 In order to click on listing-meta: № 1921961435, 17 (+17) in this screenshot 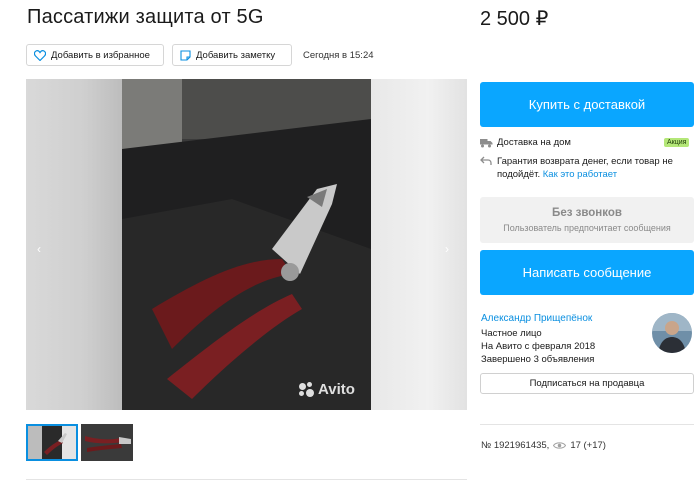, I will do `click(543, 445)`.